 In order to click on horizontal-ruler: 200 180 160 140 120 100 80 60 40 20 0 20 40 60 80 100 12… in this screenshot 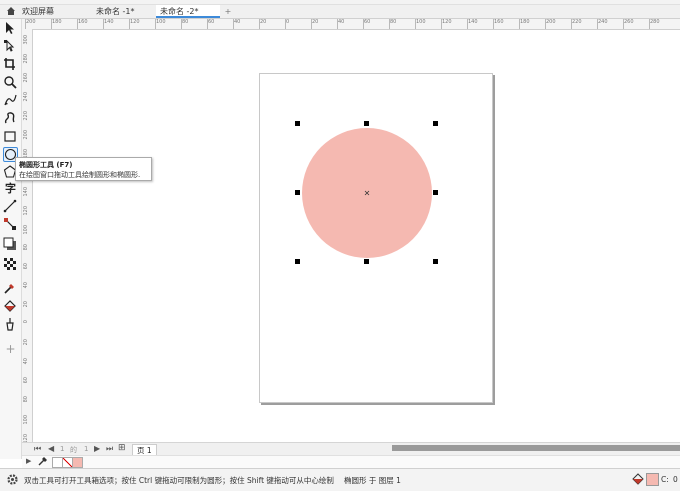, I will do `click(351, 24)`.